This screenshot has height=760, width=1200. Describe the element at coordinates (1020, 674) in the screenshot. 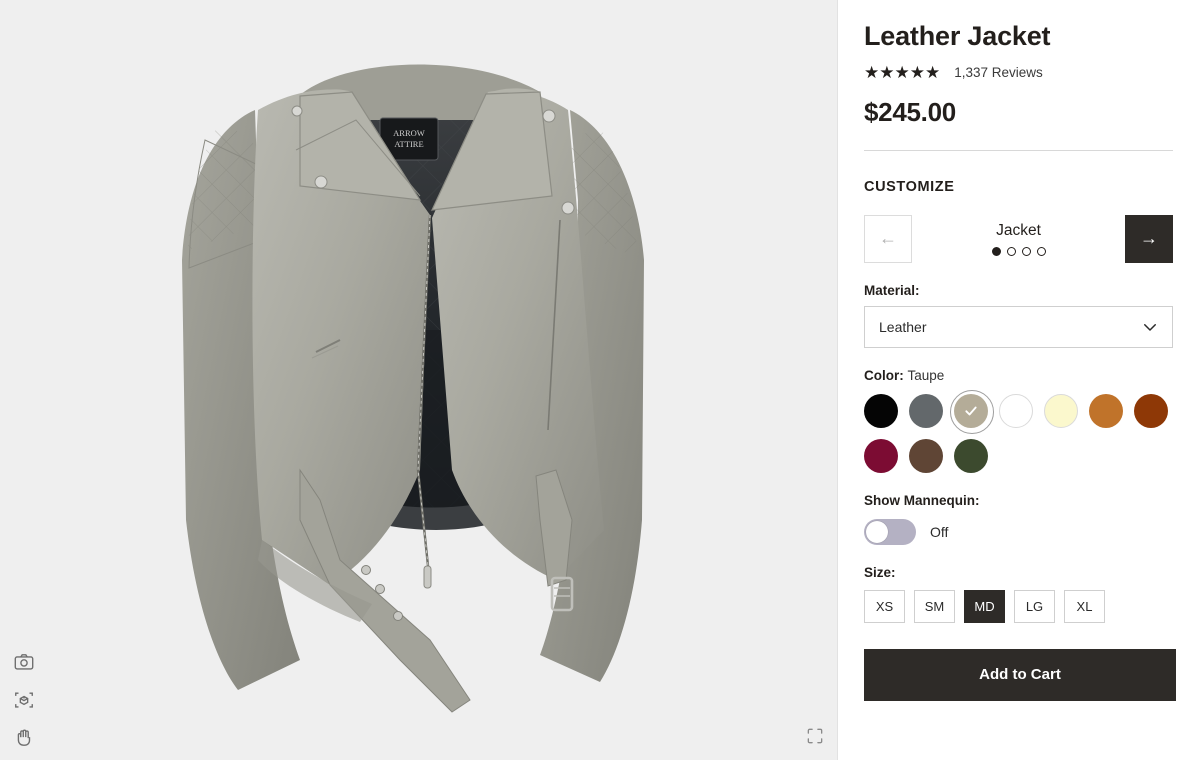

I see `add-to-cart-button: Add to Cart` at that location.